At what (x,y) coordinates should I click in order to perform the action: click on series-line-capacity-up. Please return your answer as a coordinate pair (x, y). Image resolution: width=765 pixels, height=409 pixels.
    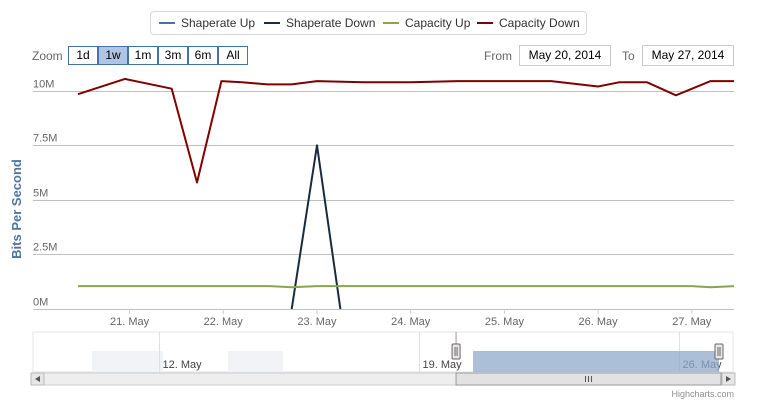
    Looking at the image, I should click on (406, 287).